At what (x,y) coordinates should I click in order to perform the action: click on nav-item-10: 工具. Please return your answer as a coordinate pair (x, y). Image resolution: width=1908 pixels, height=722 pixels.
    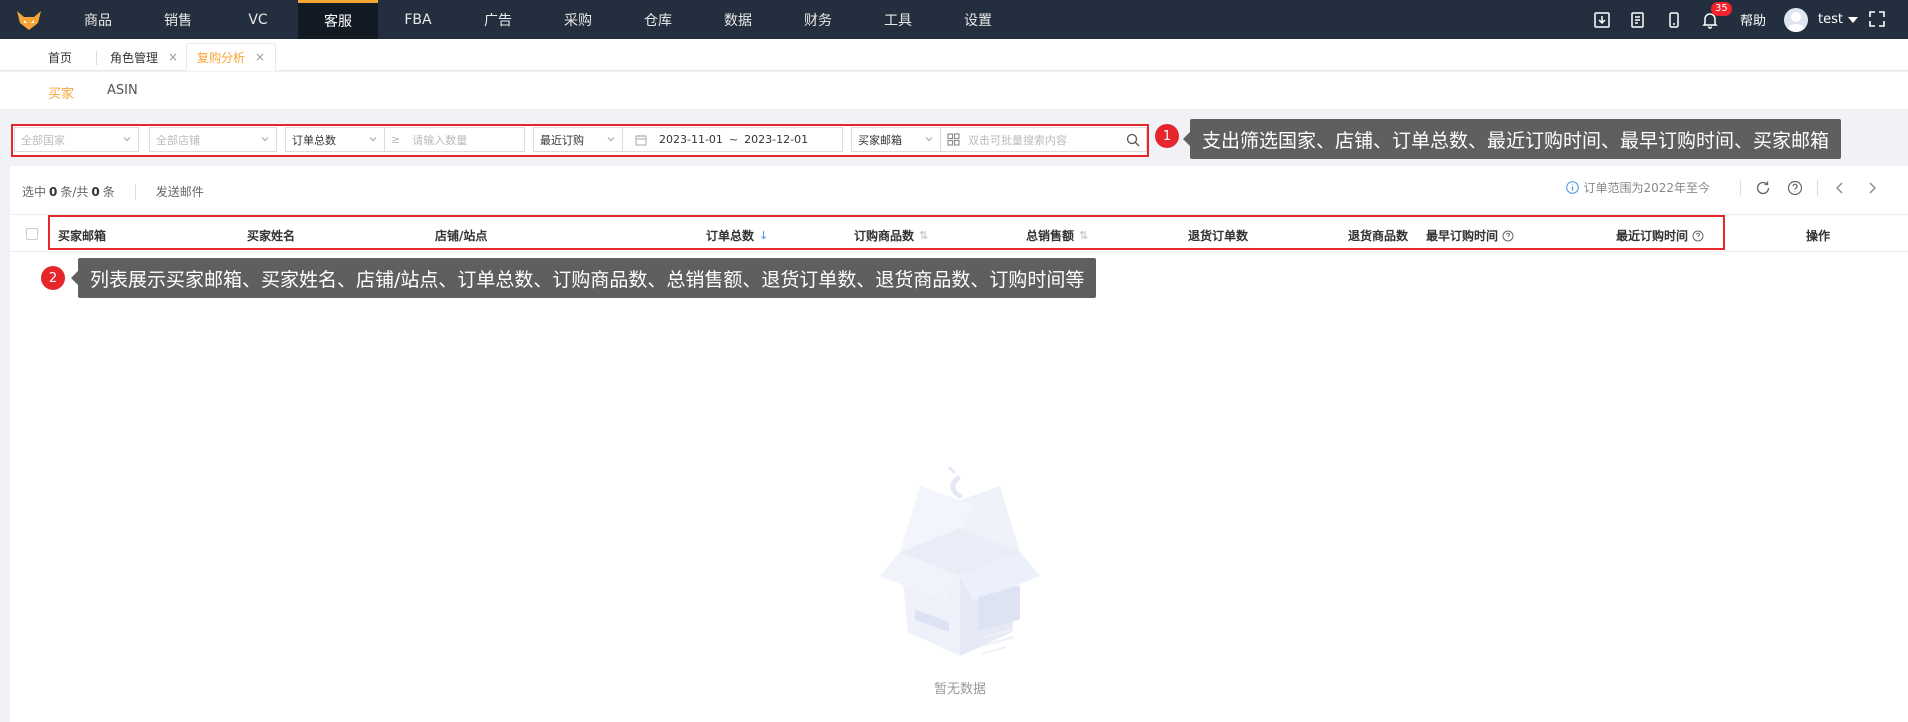
    Looking at the image, I should click on (898, 19).